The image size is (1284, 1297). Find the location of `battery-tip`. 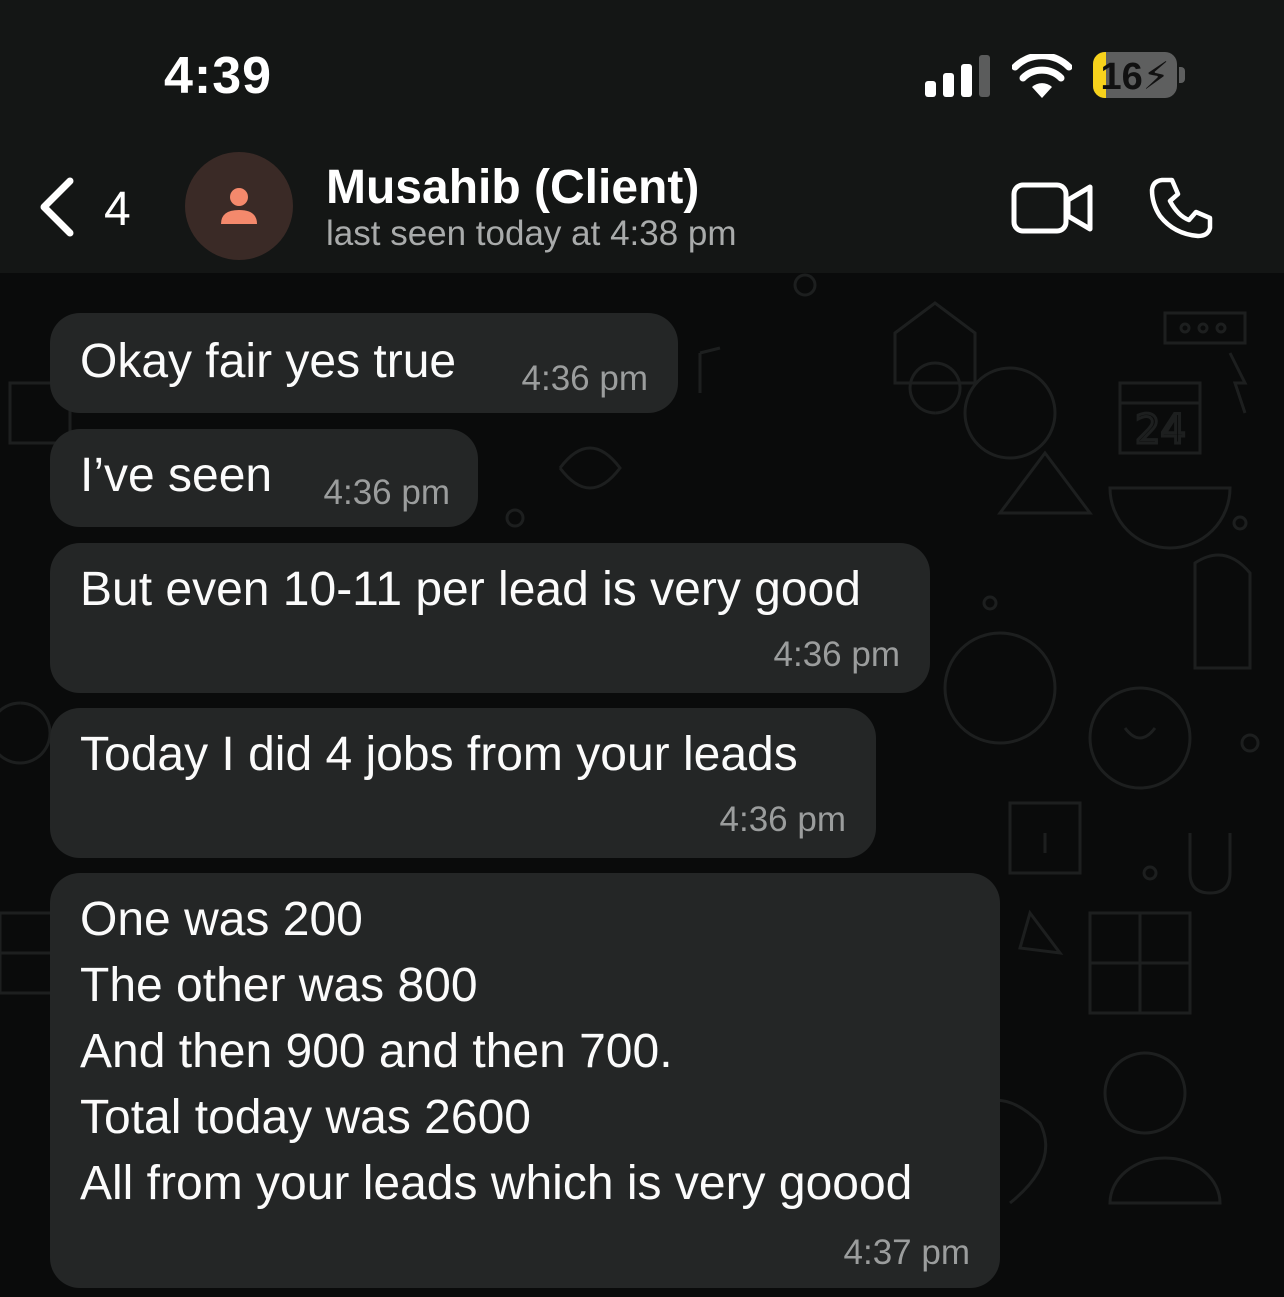

battery-tip is located at coordinates (1182, 75).